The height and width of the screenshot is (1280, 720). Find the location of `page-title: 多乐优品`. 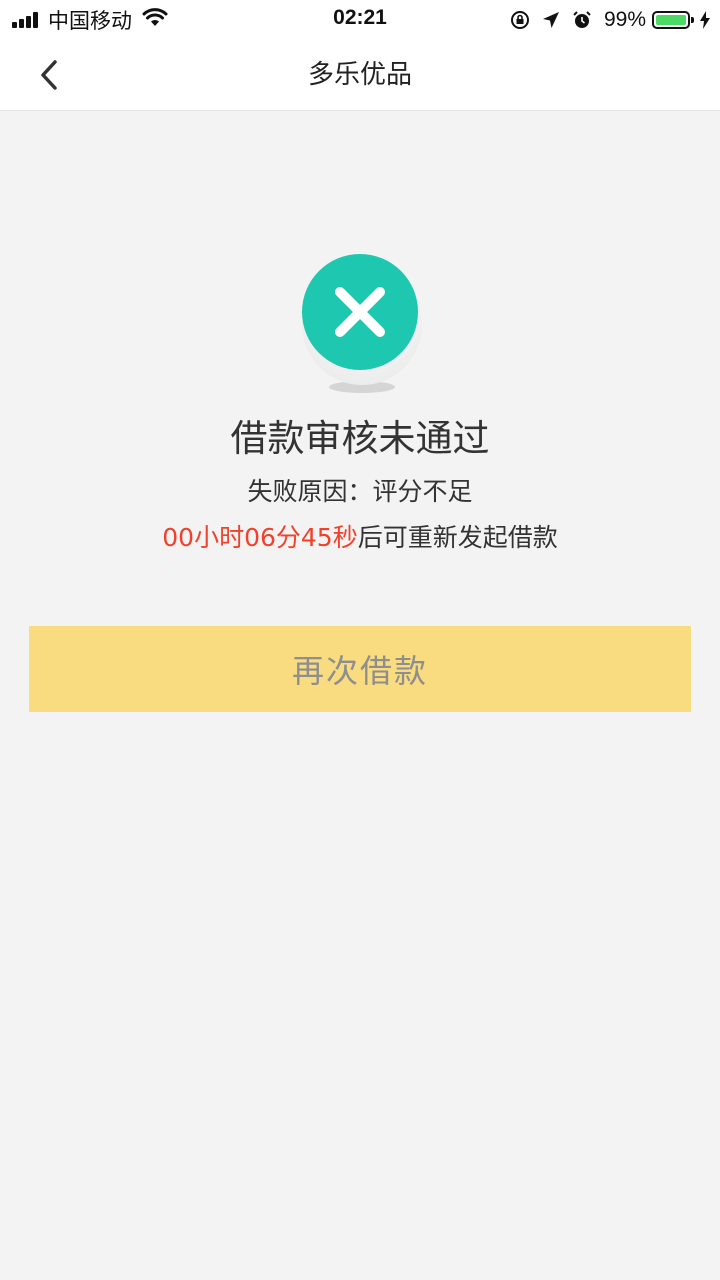

page-title: 多乐优品 is located at coordinates (359, 75).